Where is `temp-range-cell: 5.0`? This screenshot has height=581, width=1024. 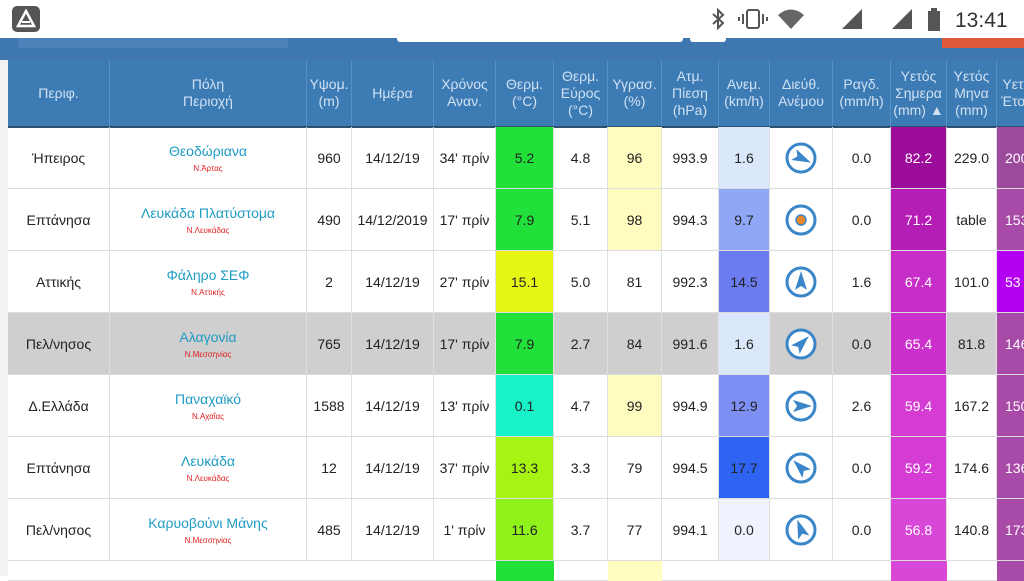
temp-range-cell: 5.0 is located at coordinates (581, 281).